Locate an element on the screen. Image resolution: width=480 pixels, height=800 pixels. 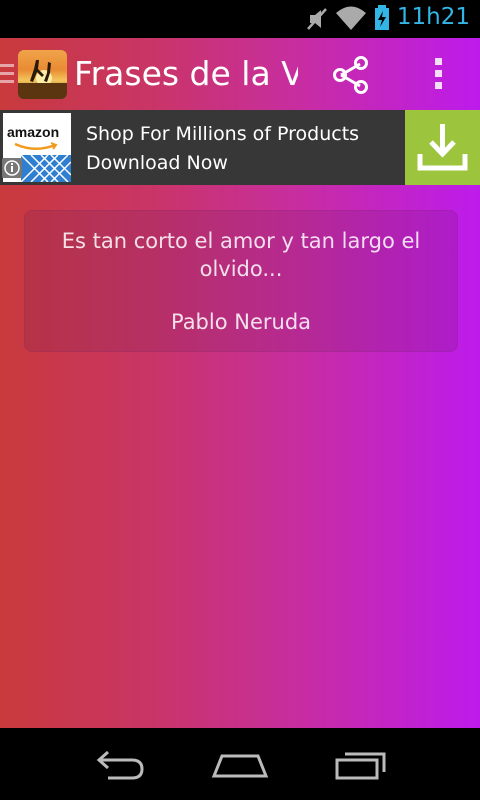
back-icon is located at coordinates (120, 764).